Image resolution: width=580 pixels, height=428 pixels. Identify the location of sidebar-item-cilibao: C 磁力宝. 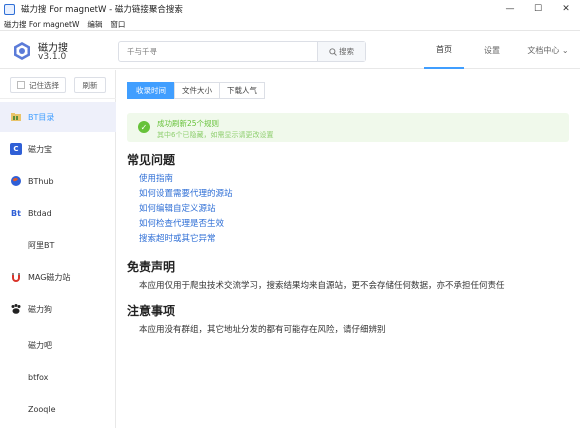
(58, 149).